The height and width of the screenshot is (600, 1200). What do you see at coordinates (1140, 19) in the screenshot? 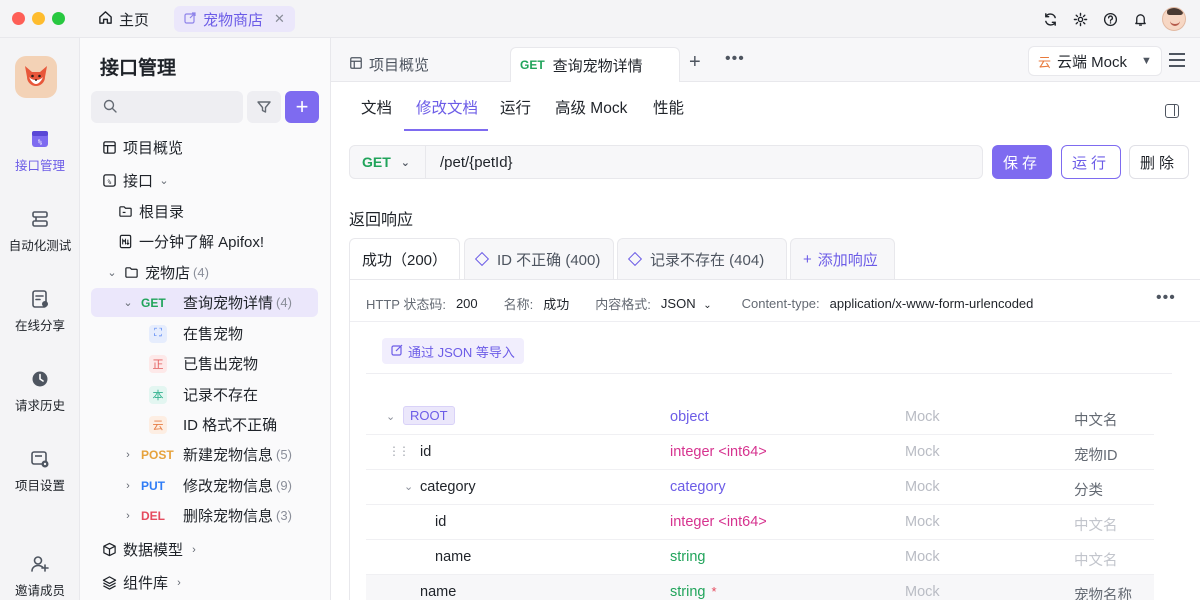
I see `bell-icon` at bounding box center [1140, 19].